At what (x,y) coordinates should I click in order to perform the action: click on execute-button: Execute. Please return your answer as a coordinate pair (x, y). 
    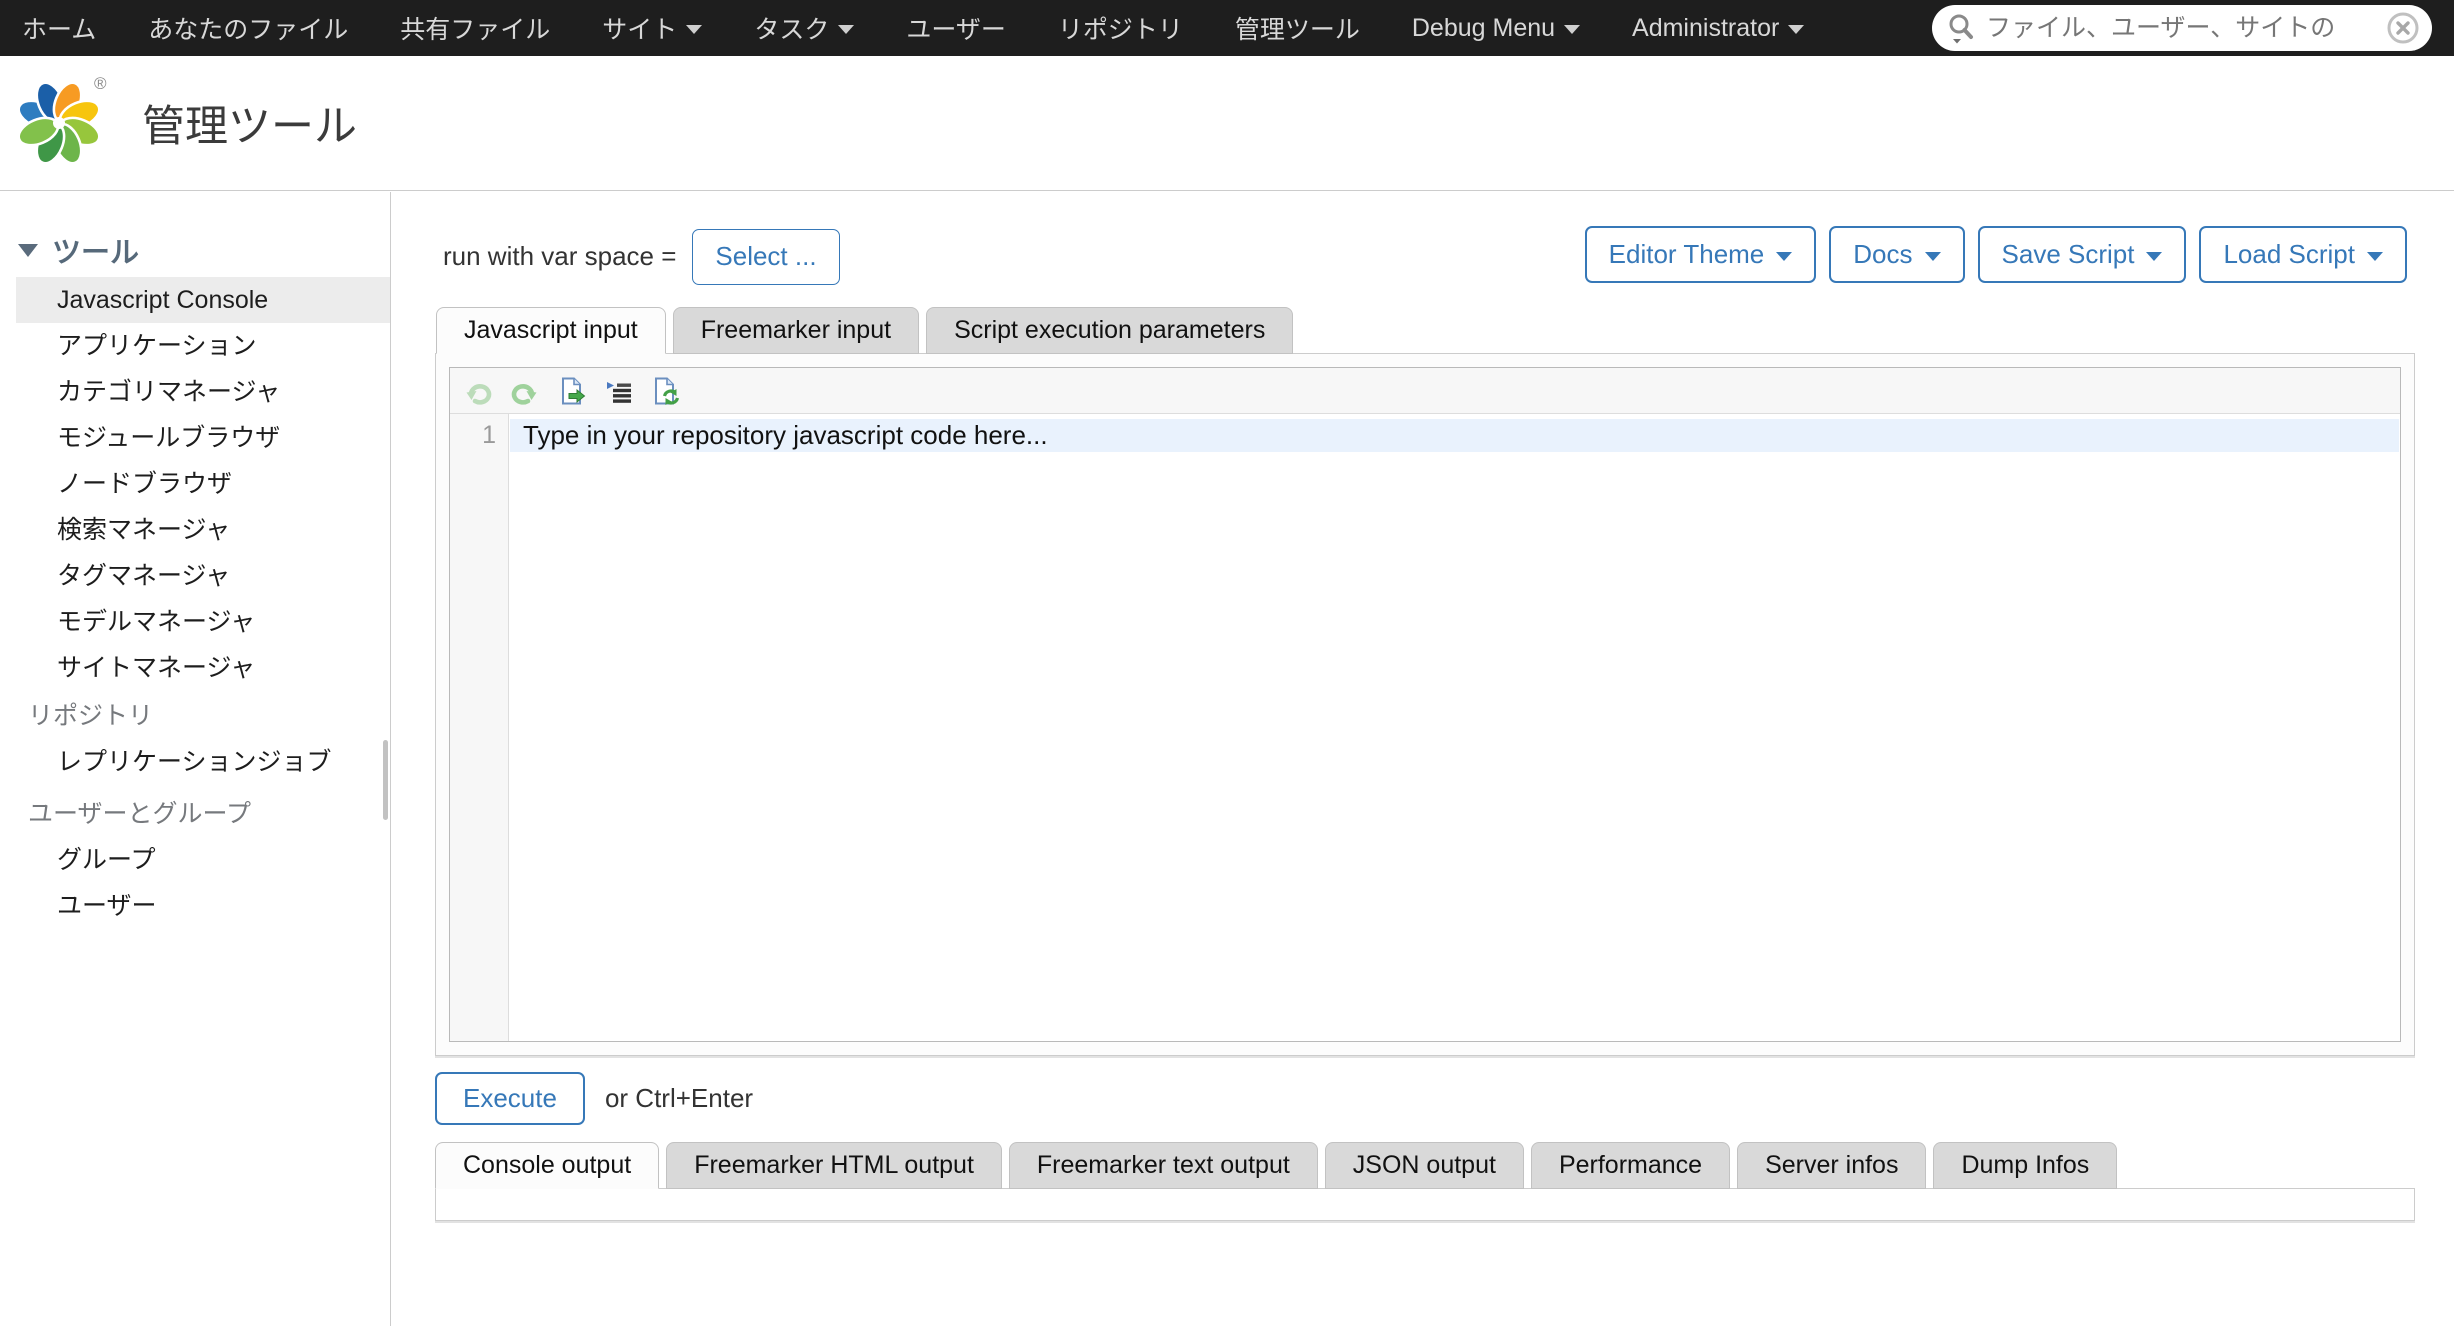
    Looking at the image, I should click on (510, 1098).